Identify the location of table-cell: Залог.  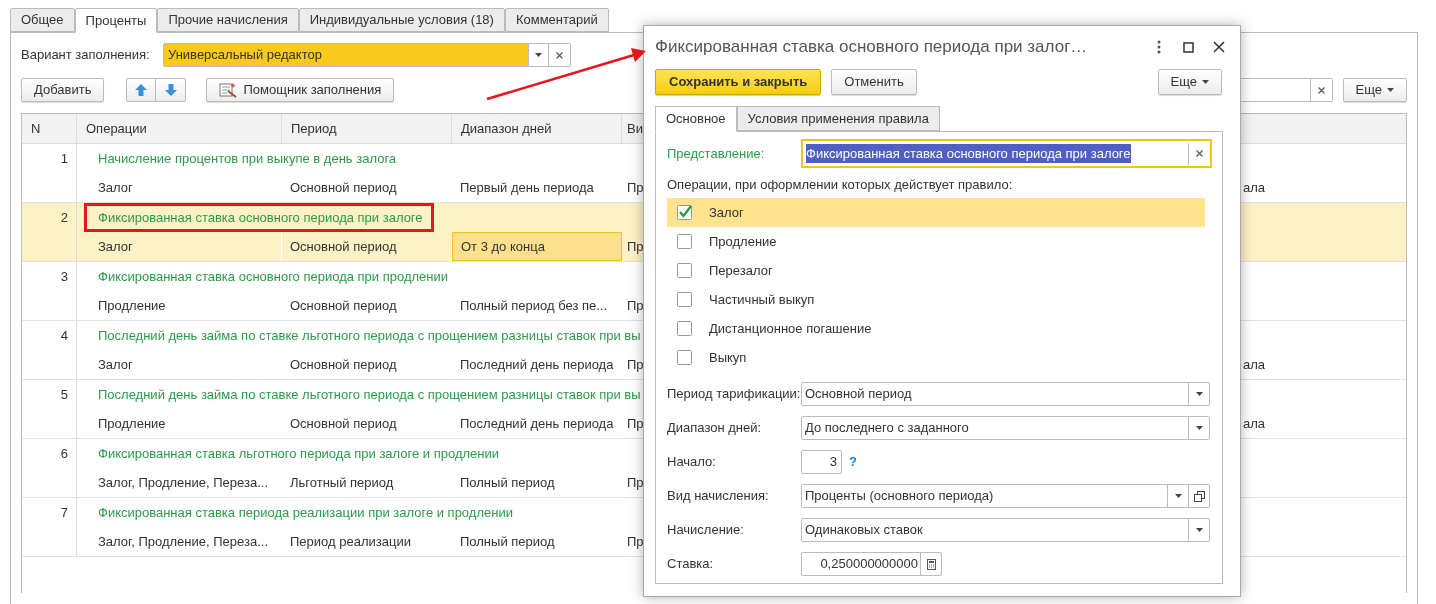
(179, 246).